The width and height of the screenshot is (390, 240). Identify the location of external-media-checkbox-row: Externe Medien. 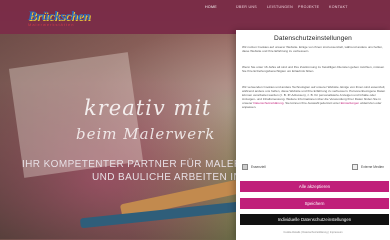
(368, 167).